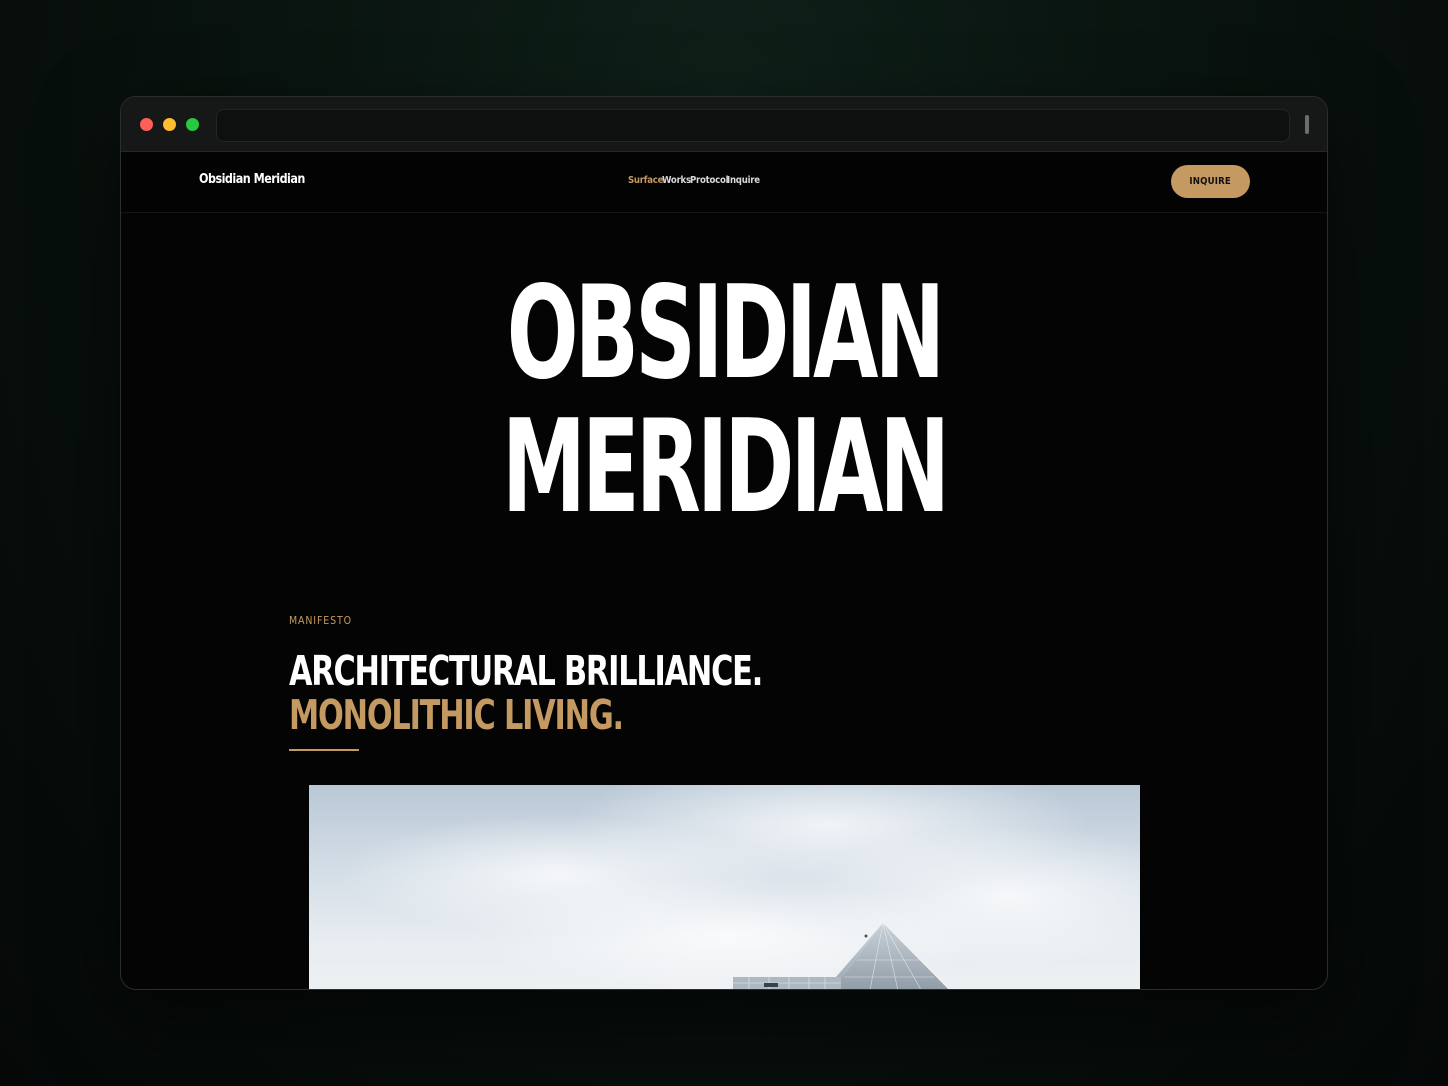 The width and height of the screenshot is (1448, 1086). Describe the element at coordinates (456, 715) in the screenshot. I see `manifesto-heading-line-2: MONOLITHIC LIVING.` at that location.